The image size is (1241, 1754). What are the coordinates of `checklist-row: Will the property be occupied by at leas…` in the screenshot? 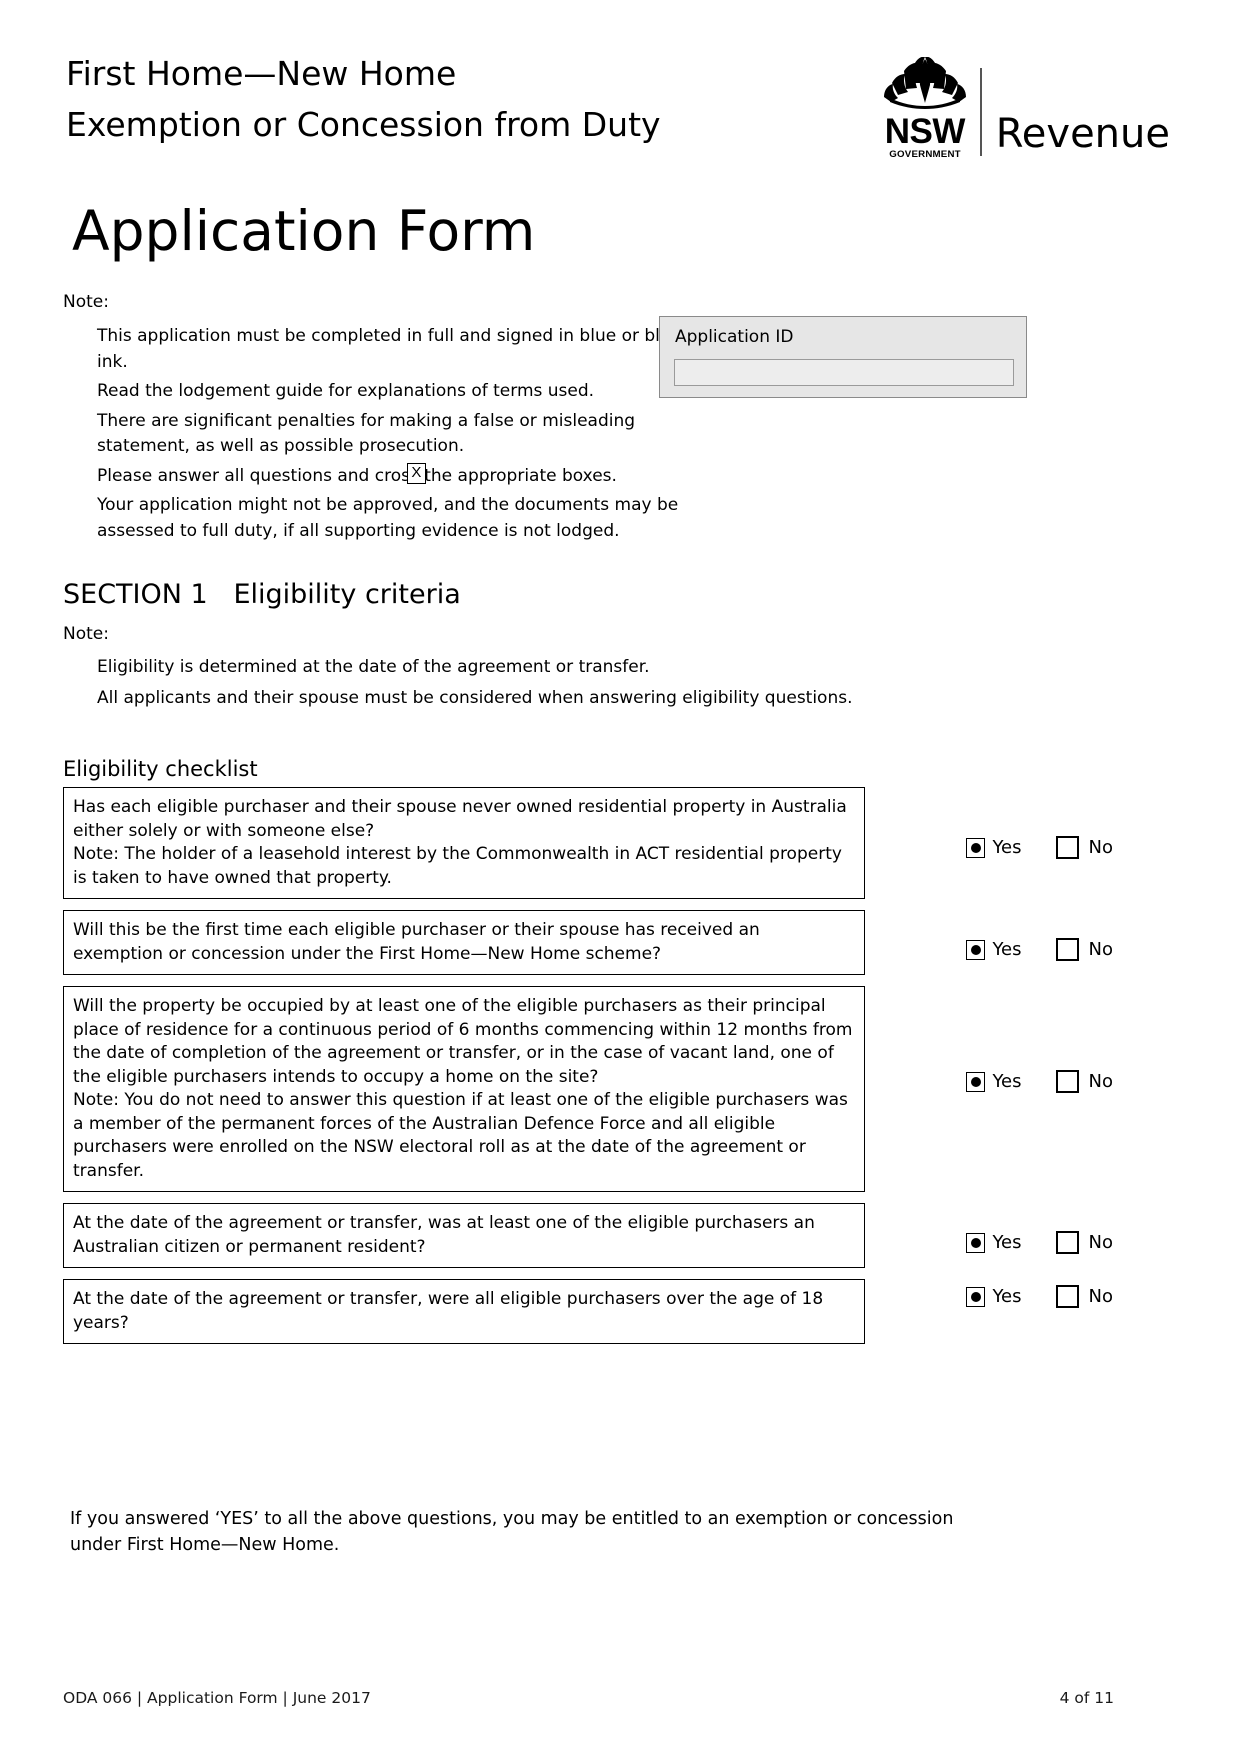 It's located at (588, 1089).